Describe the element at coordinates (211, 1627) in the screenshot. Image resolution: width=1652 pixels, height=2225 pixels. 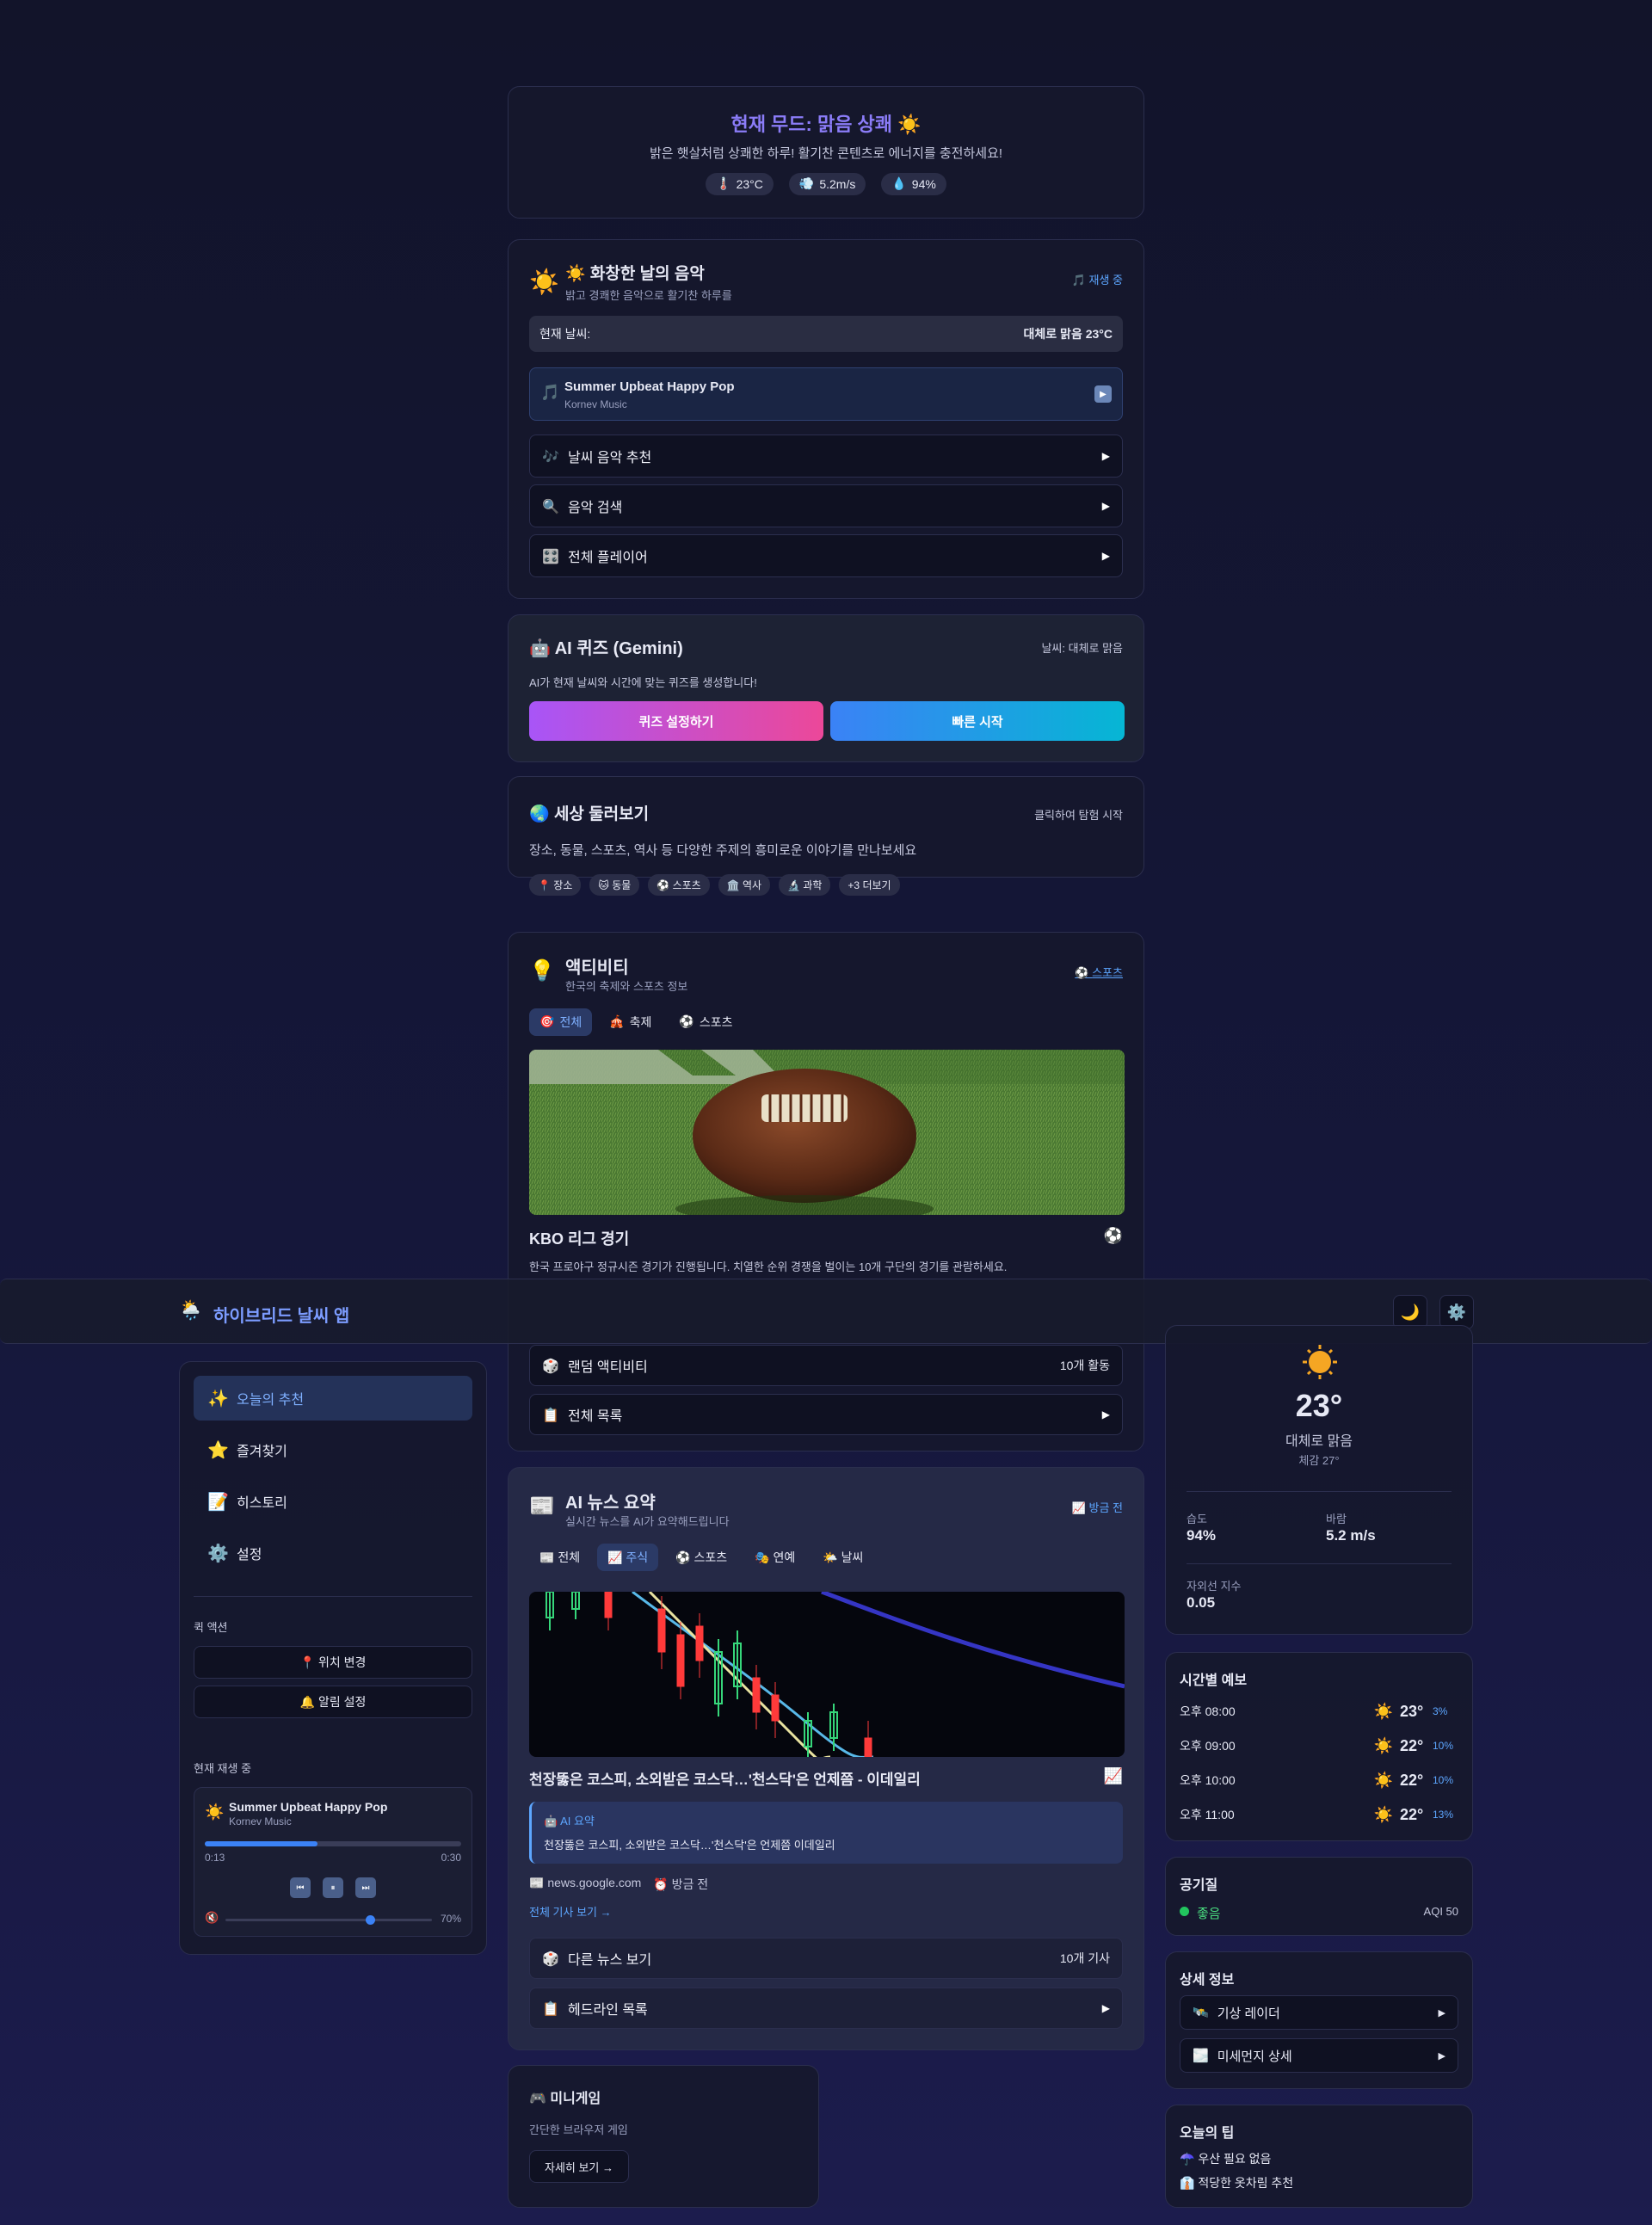
I see `quick-actions-title: 퀵 액션` at that location.